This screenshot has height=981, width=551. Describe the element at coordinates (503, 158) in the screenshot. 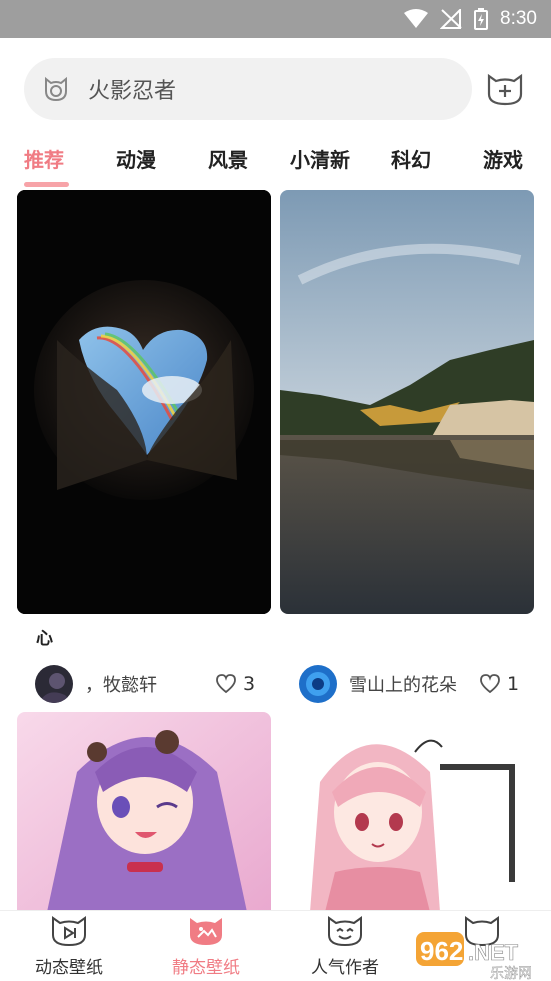

I see `tab-games: 游戏` at that location.